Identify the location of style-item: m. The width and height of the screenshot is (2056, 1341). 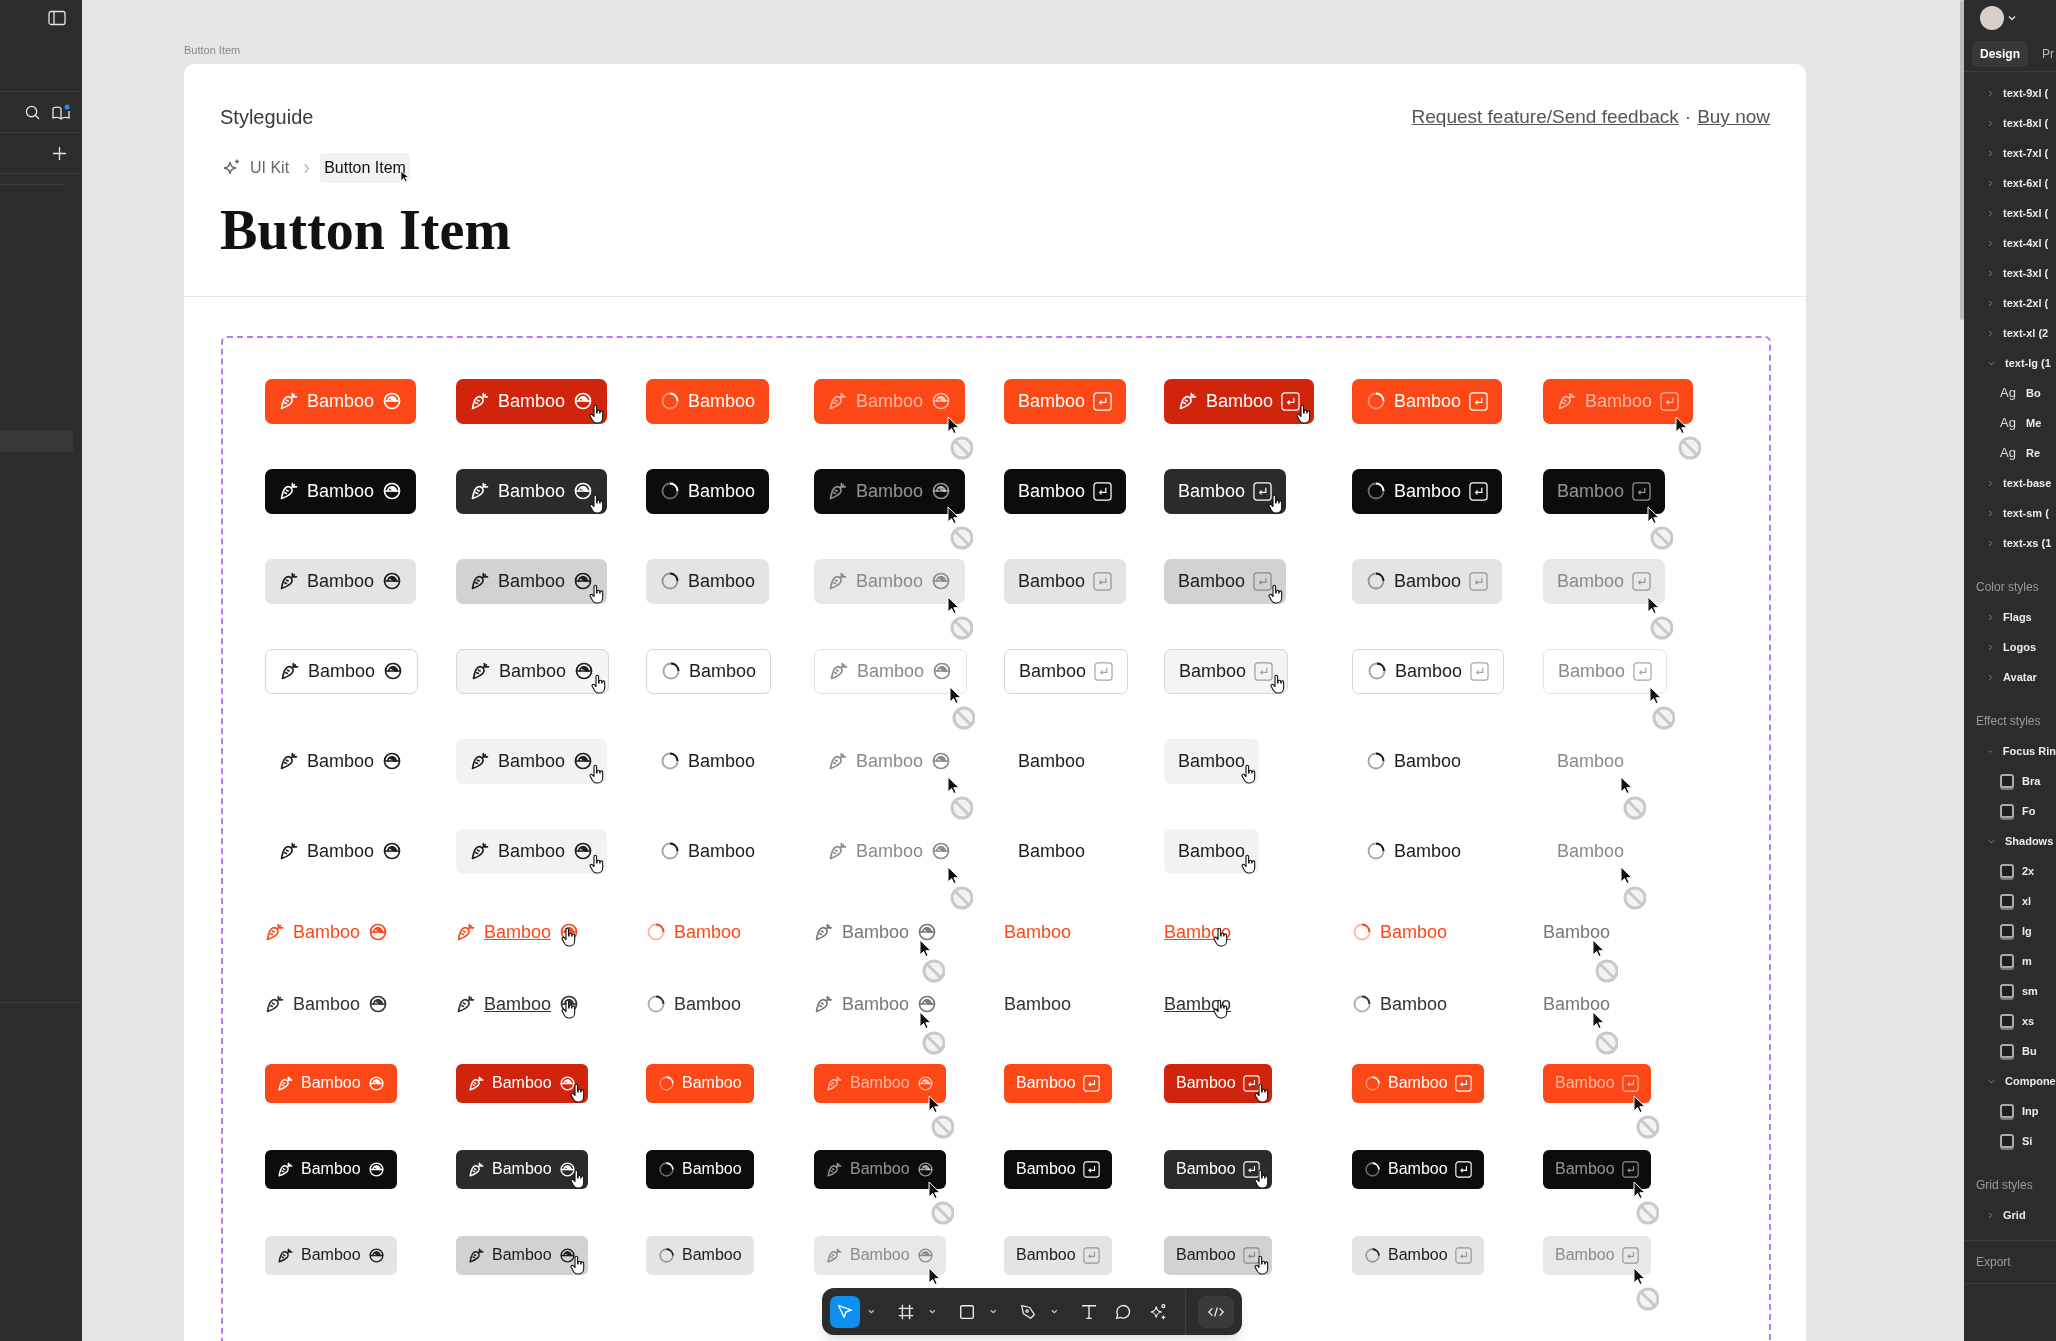
(2027, 961).